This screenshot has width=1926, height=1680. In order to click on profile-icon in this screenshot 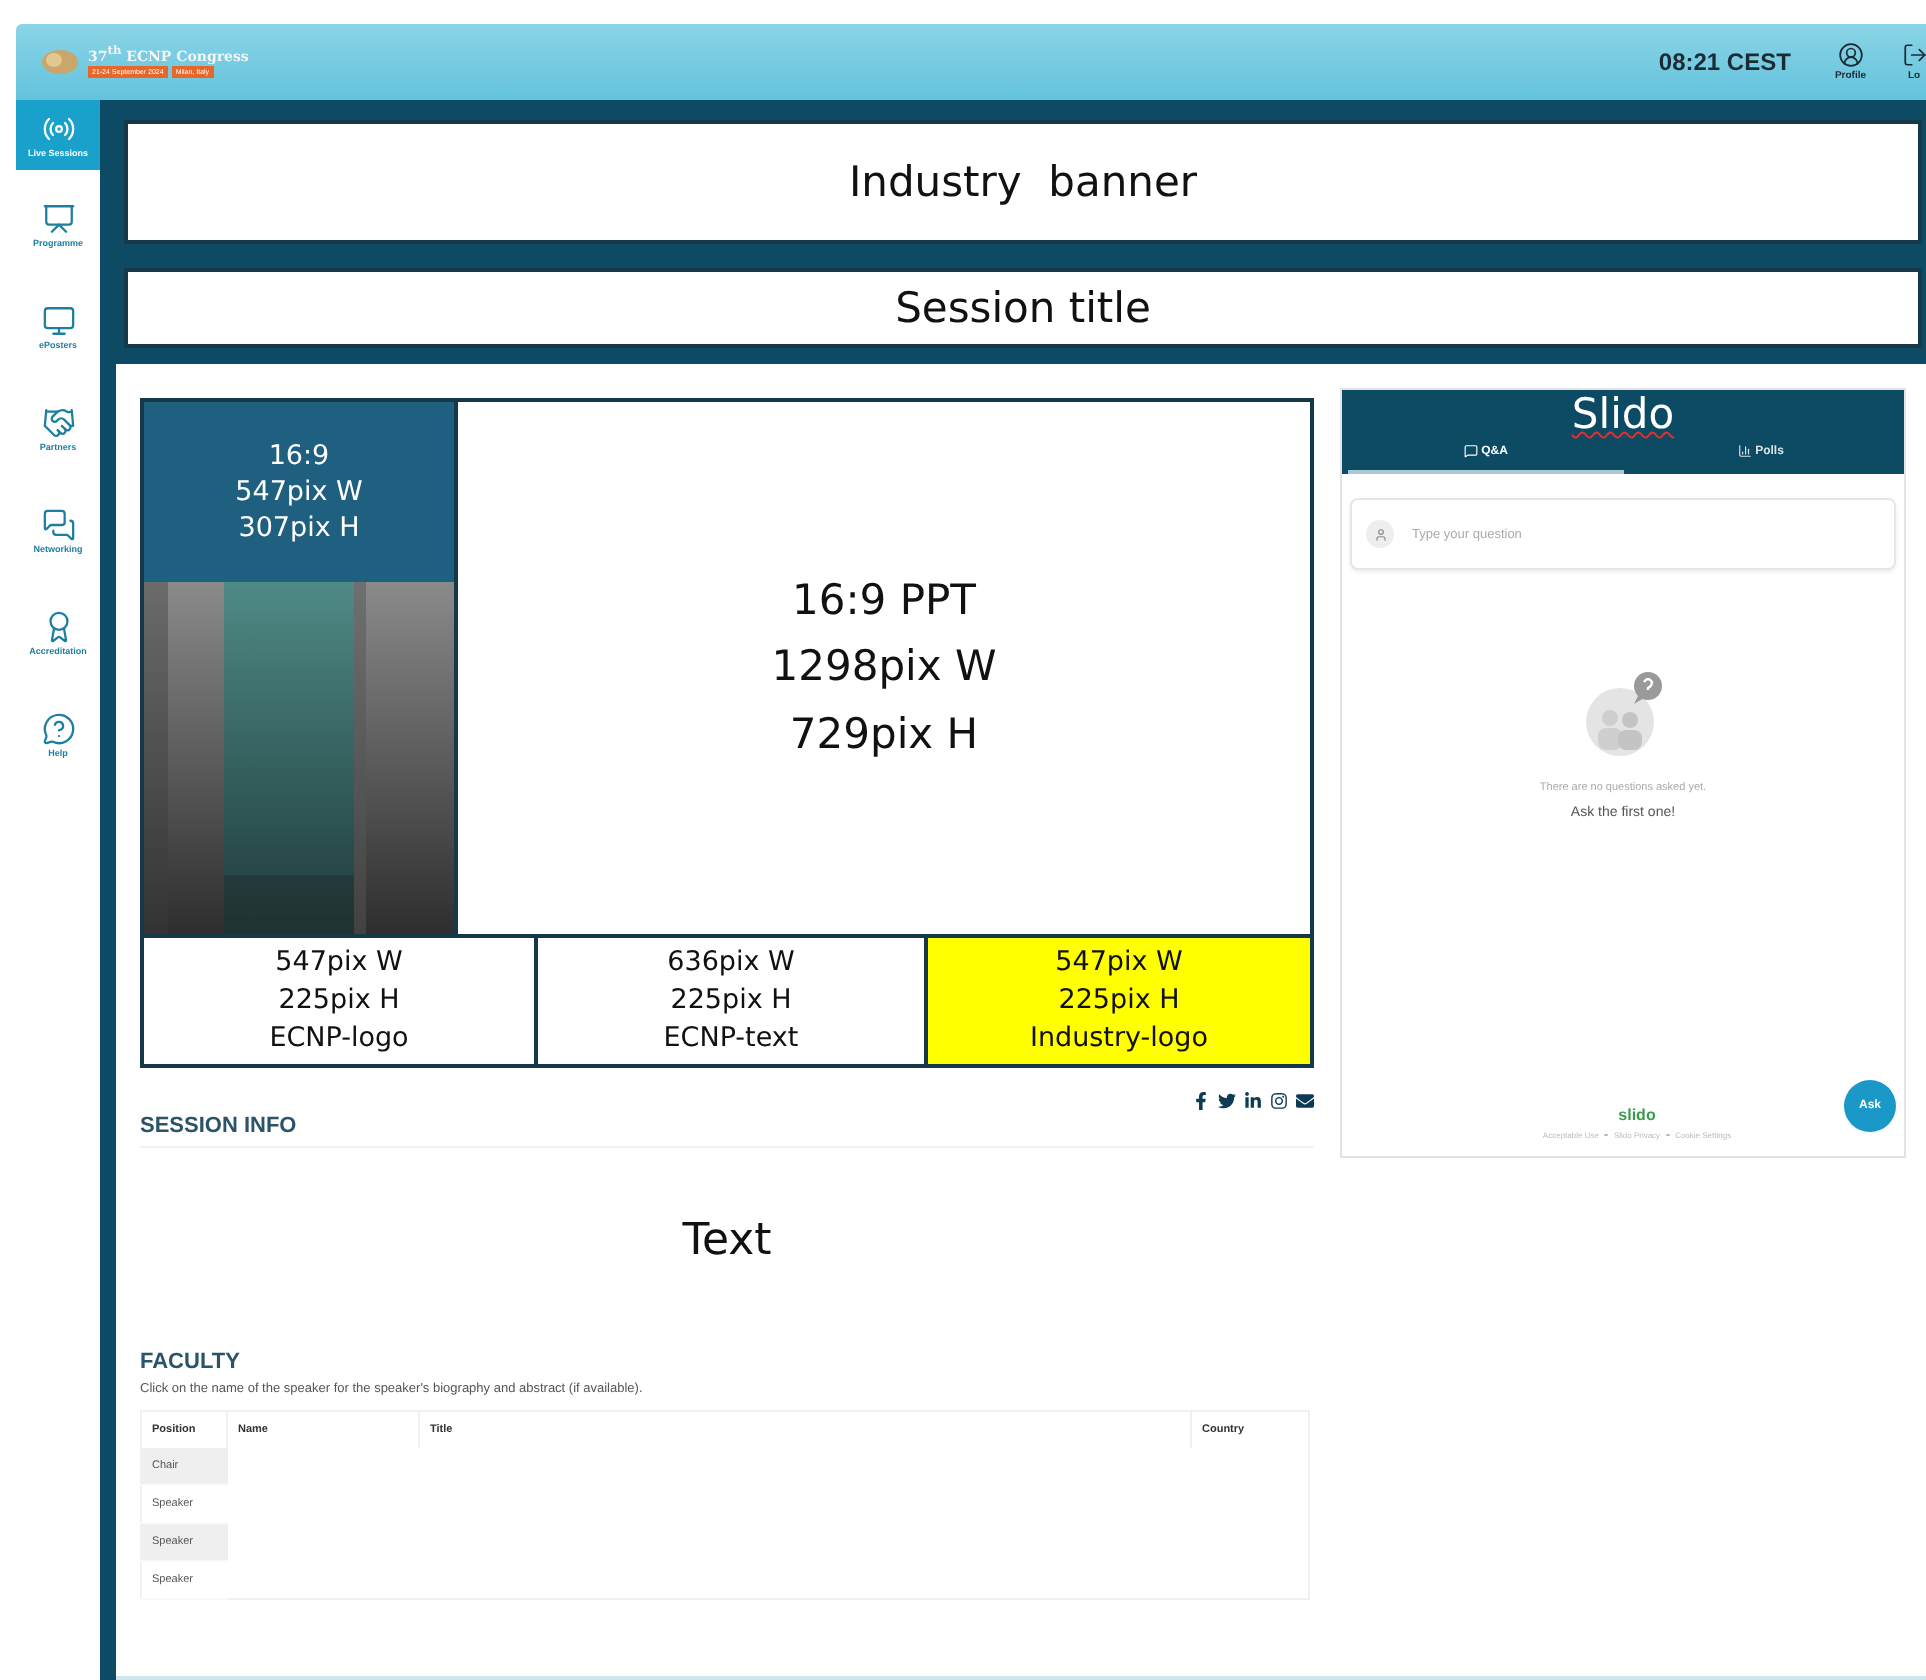, I will do `click(1850, 55)`.